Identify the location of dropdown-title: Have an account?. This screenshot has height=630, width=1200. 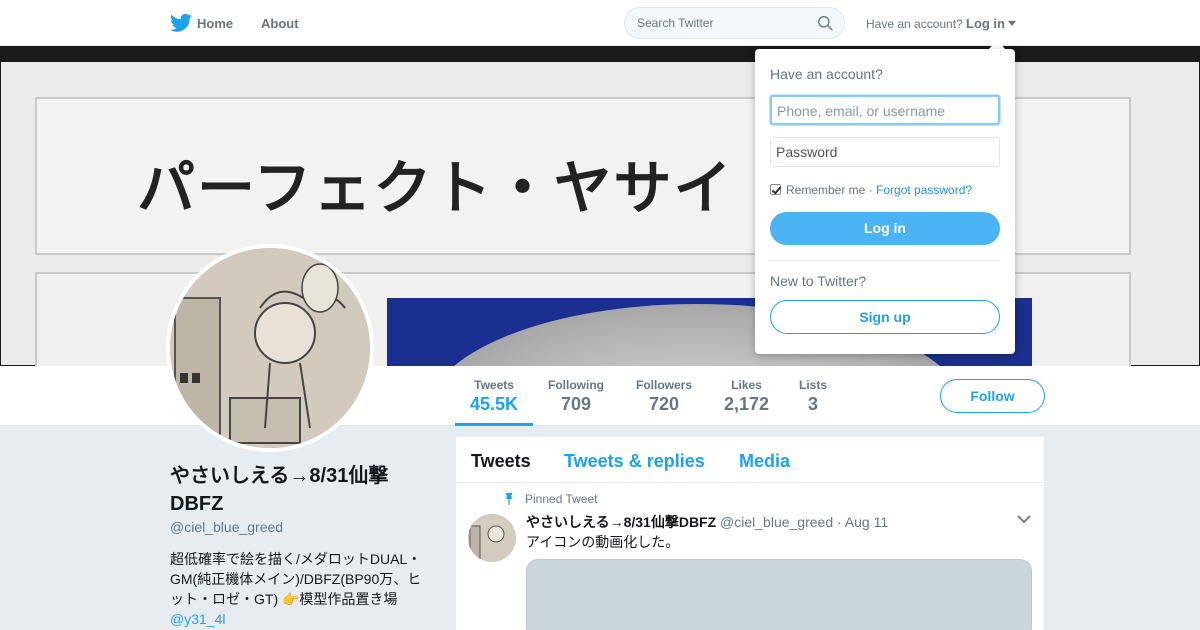
(826, 74).